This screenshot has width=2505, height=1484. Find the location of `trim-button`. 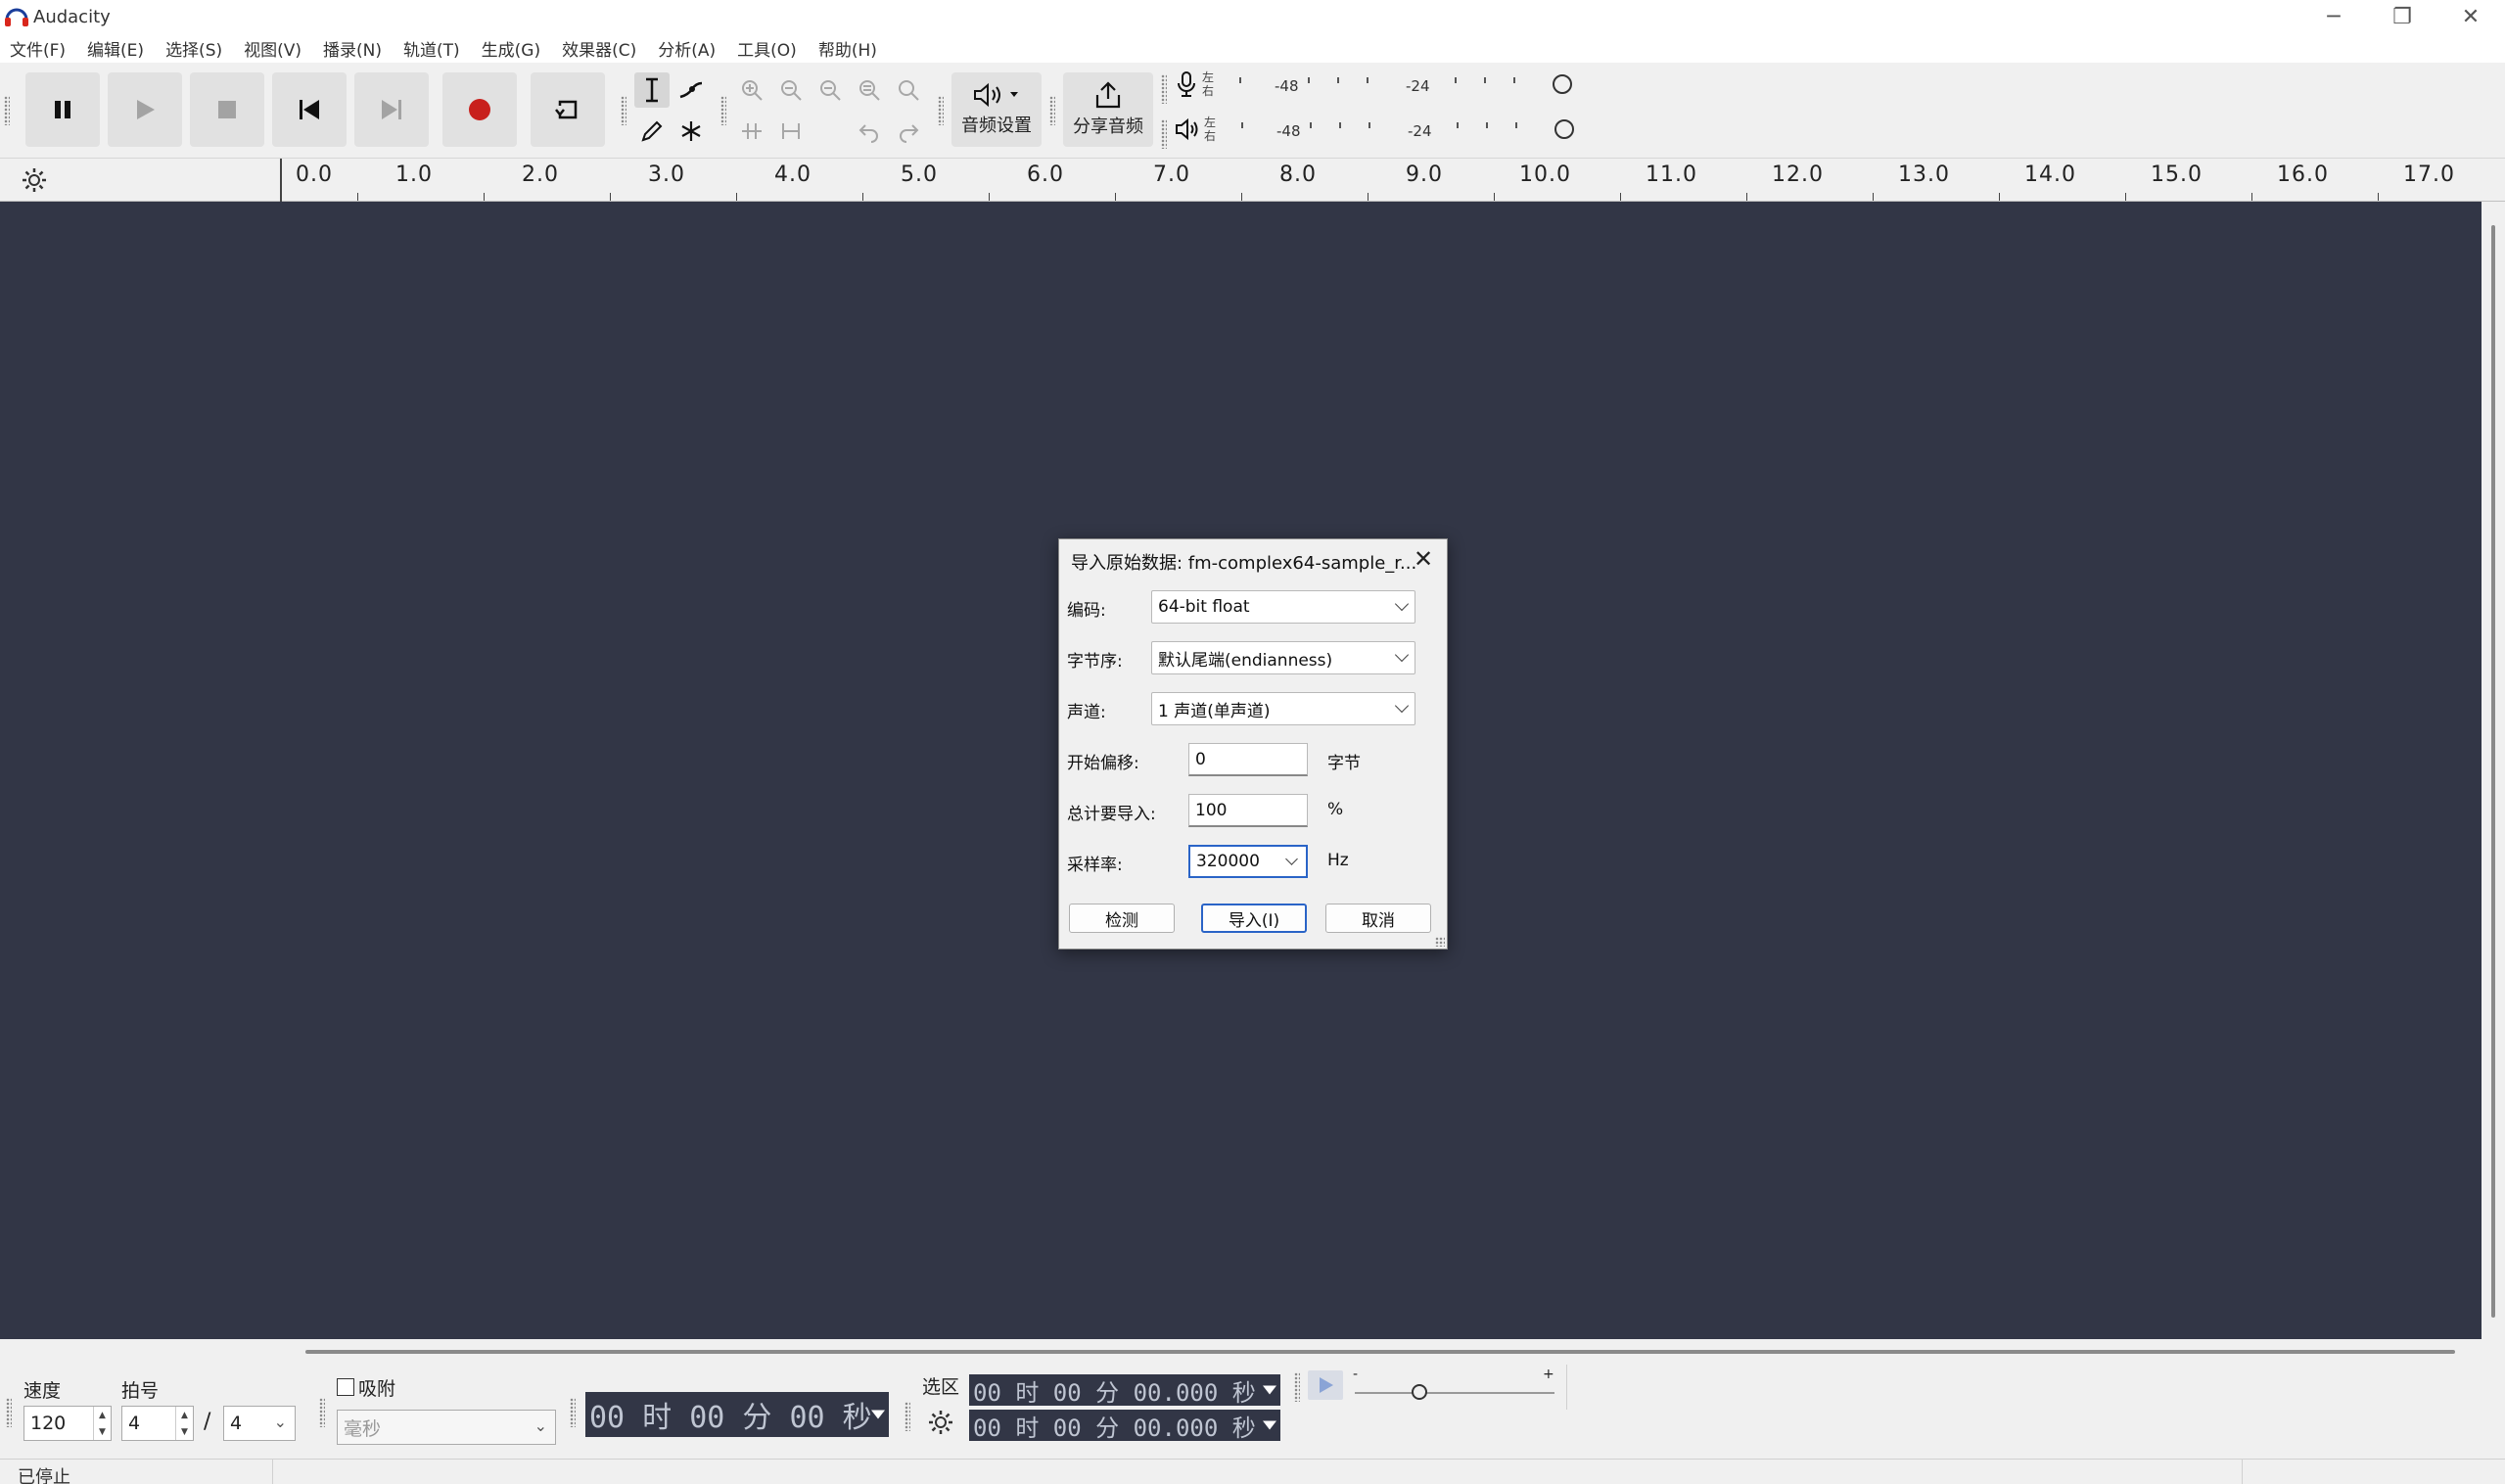

trim-button is located at coordinates (751, 131).